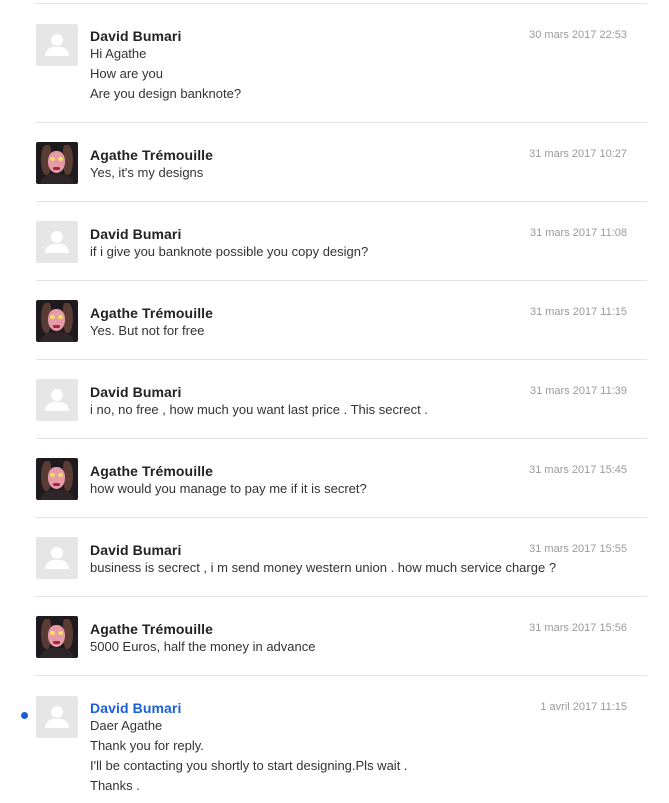 The width and height of the screenshot is (669, 803). I want to click on message-timestamp: 31 mars 2017 15:45, so click(578, 470).